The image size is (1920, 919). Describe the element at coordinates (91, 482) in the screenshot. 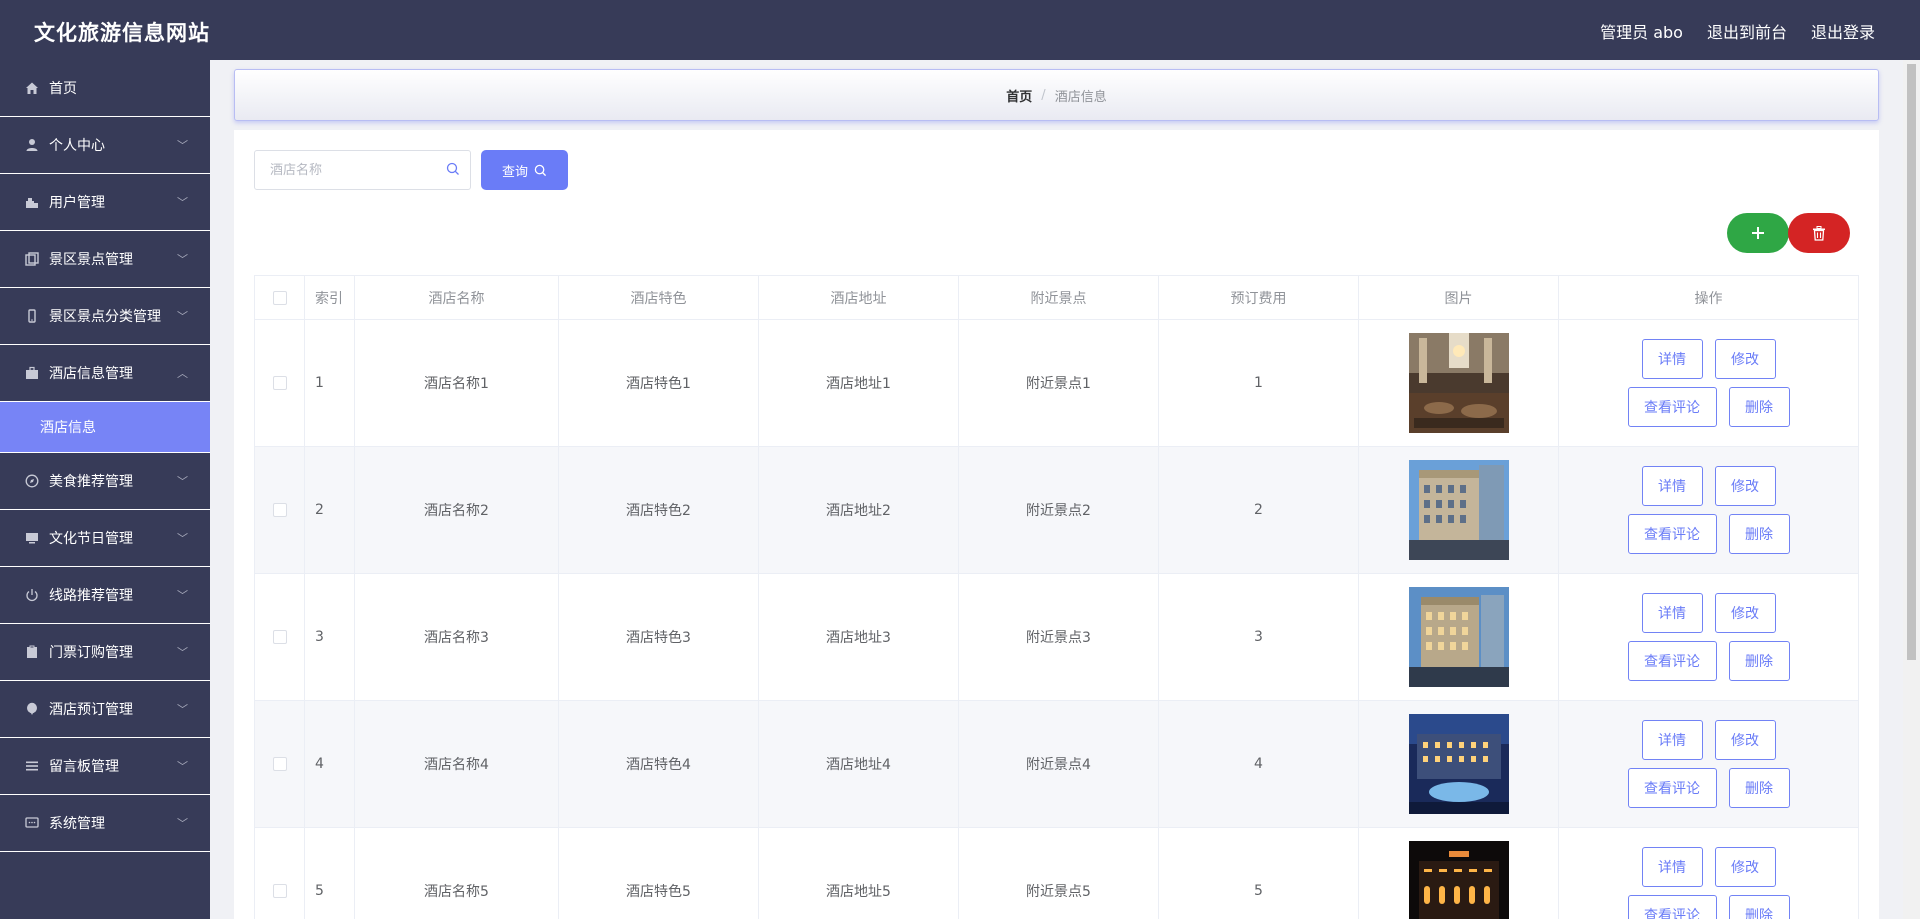

I see `sidebar-item-label: 美食推荐管理` at that location.